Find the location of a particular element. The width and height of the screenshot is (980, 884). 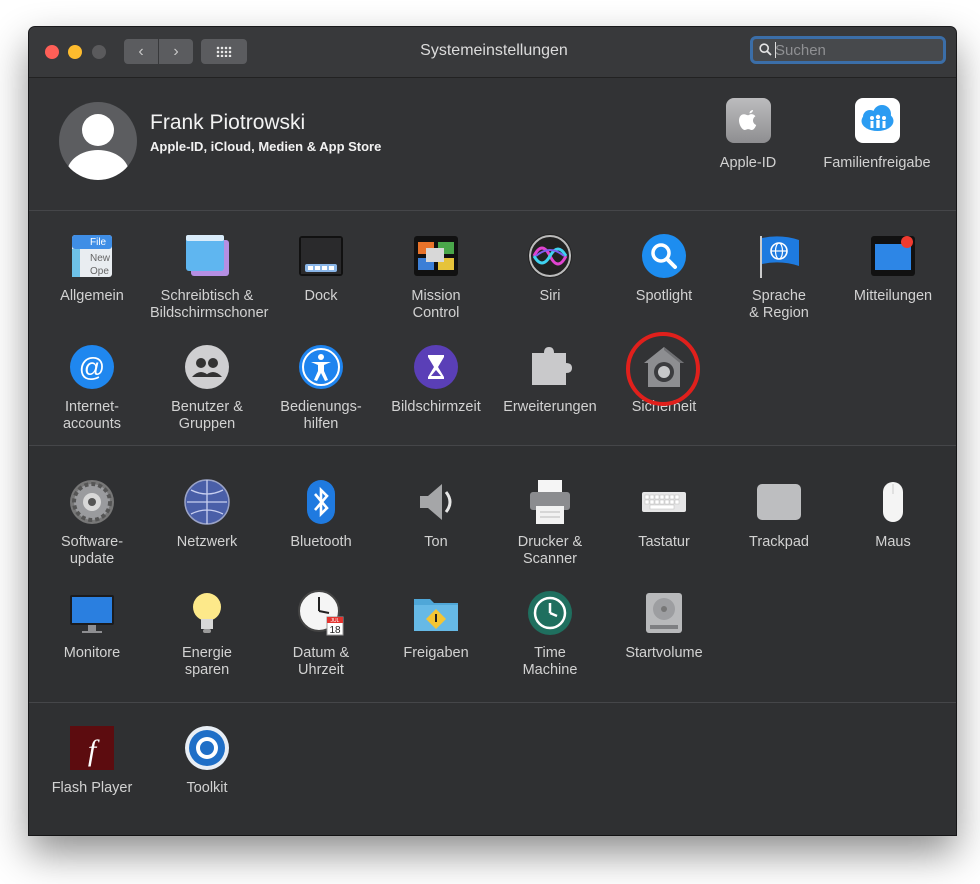

pref-label: Benutzer & Gruppen is located at coordinates (207, 415).